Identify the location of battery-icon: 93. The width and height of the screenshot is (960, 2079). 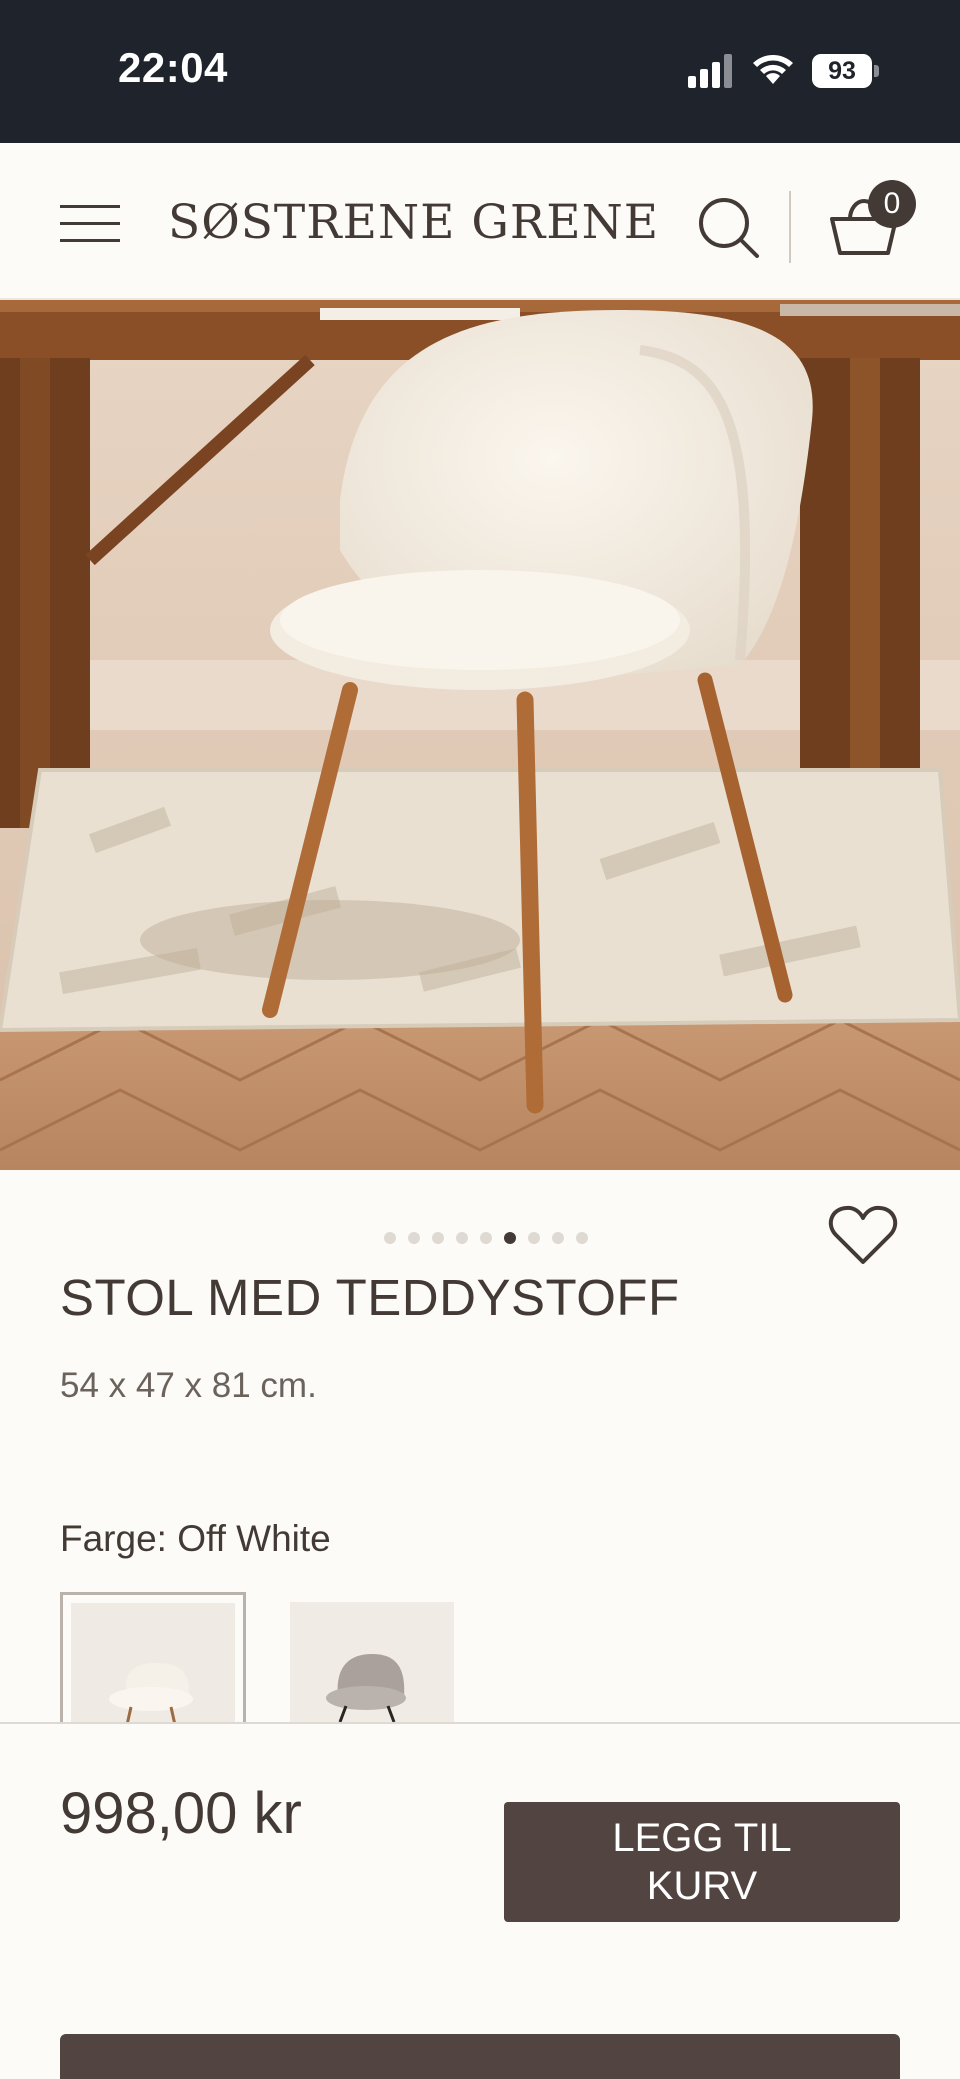
(846, 71).